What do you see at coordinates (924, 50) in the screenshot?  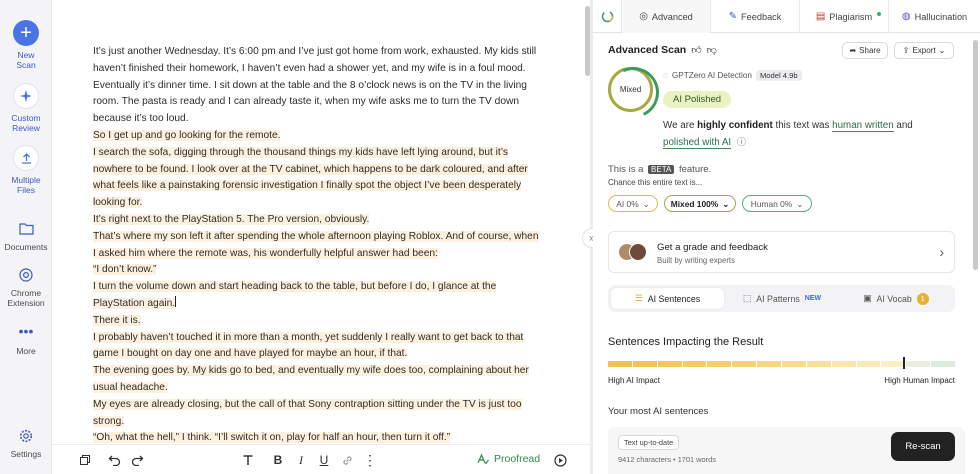 I see `export-button: ⇪ Export ⌄` at bounding box center [924, 50].